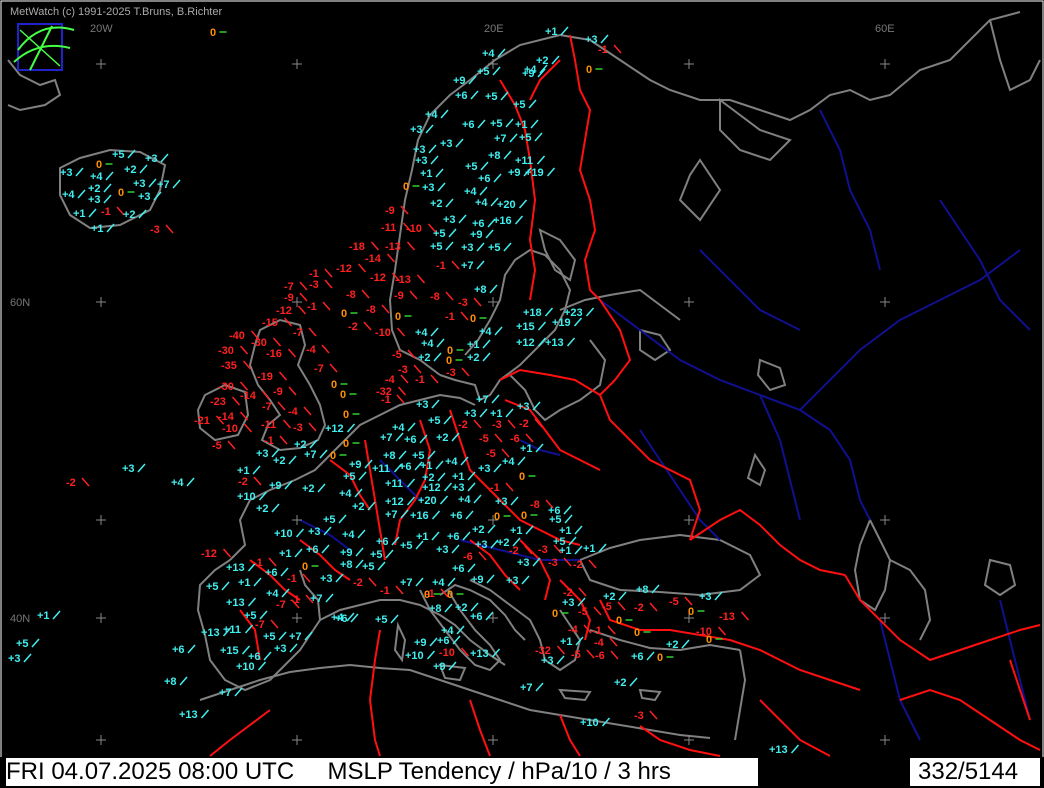 The width and height of the screenshot is (1044, 788). What do you see at coordinates (20, 303) in the screenshot?
I see `lat-label-60n: 60N` at bounding box center [20, 303].